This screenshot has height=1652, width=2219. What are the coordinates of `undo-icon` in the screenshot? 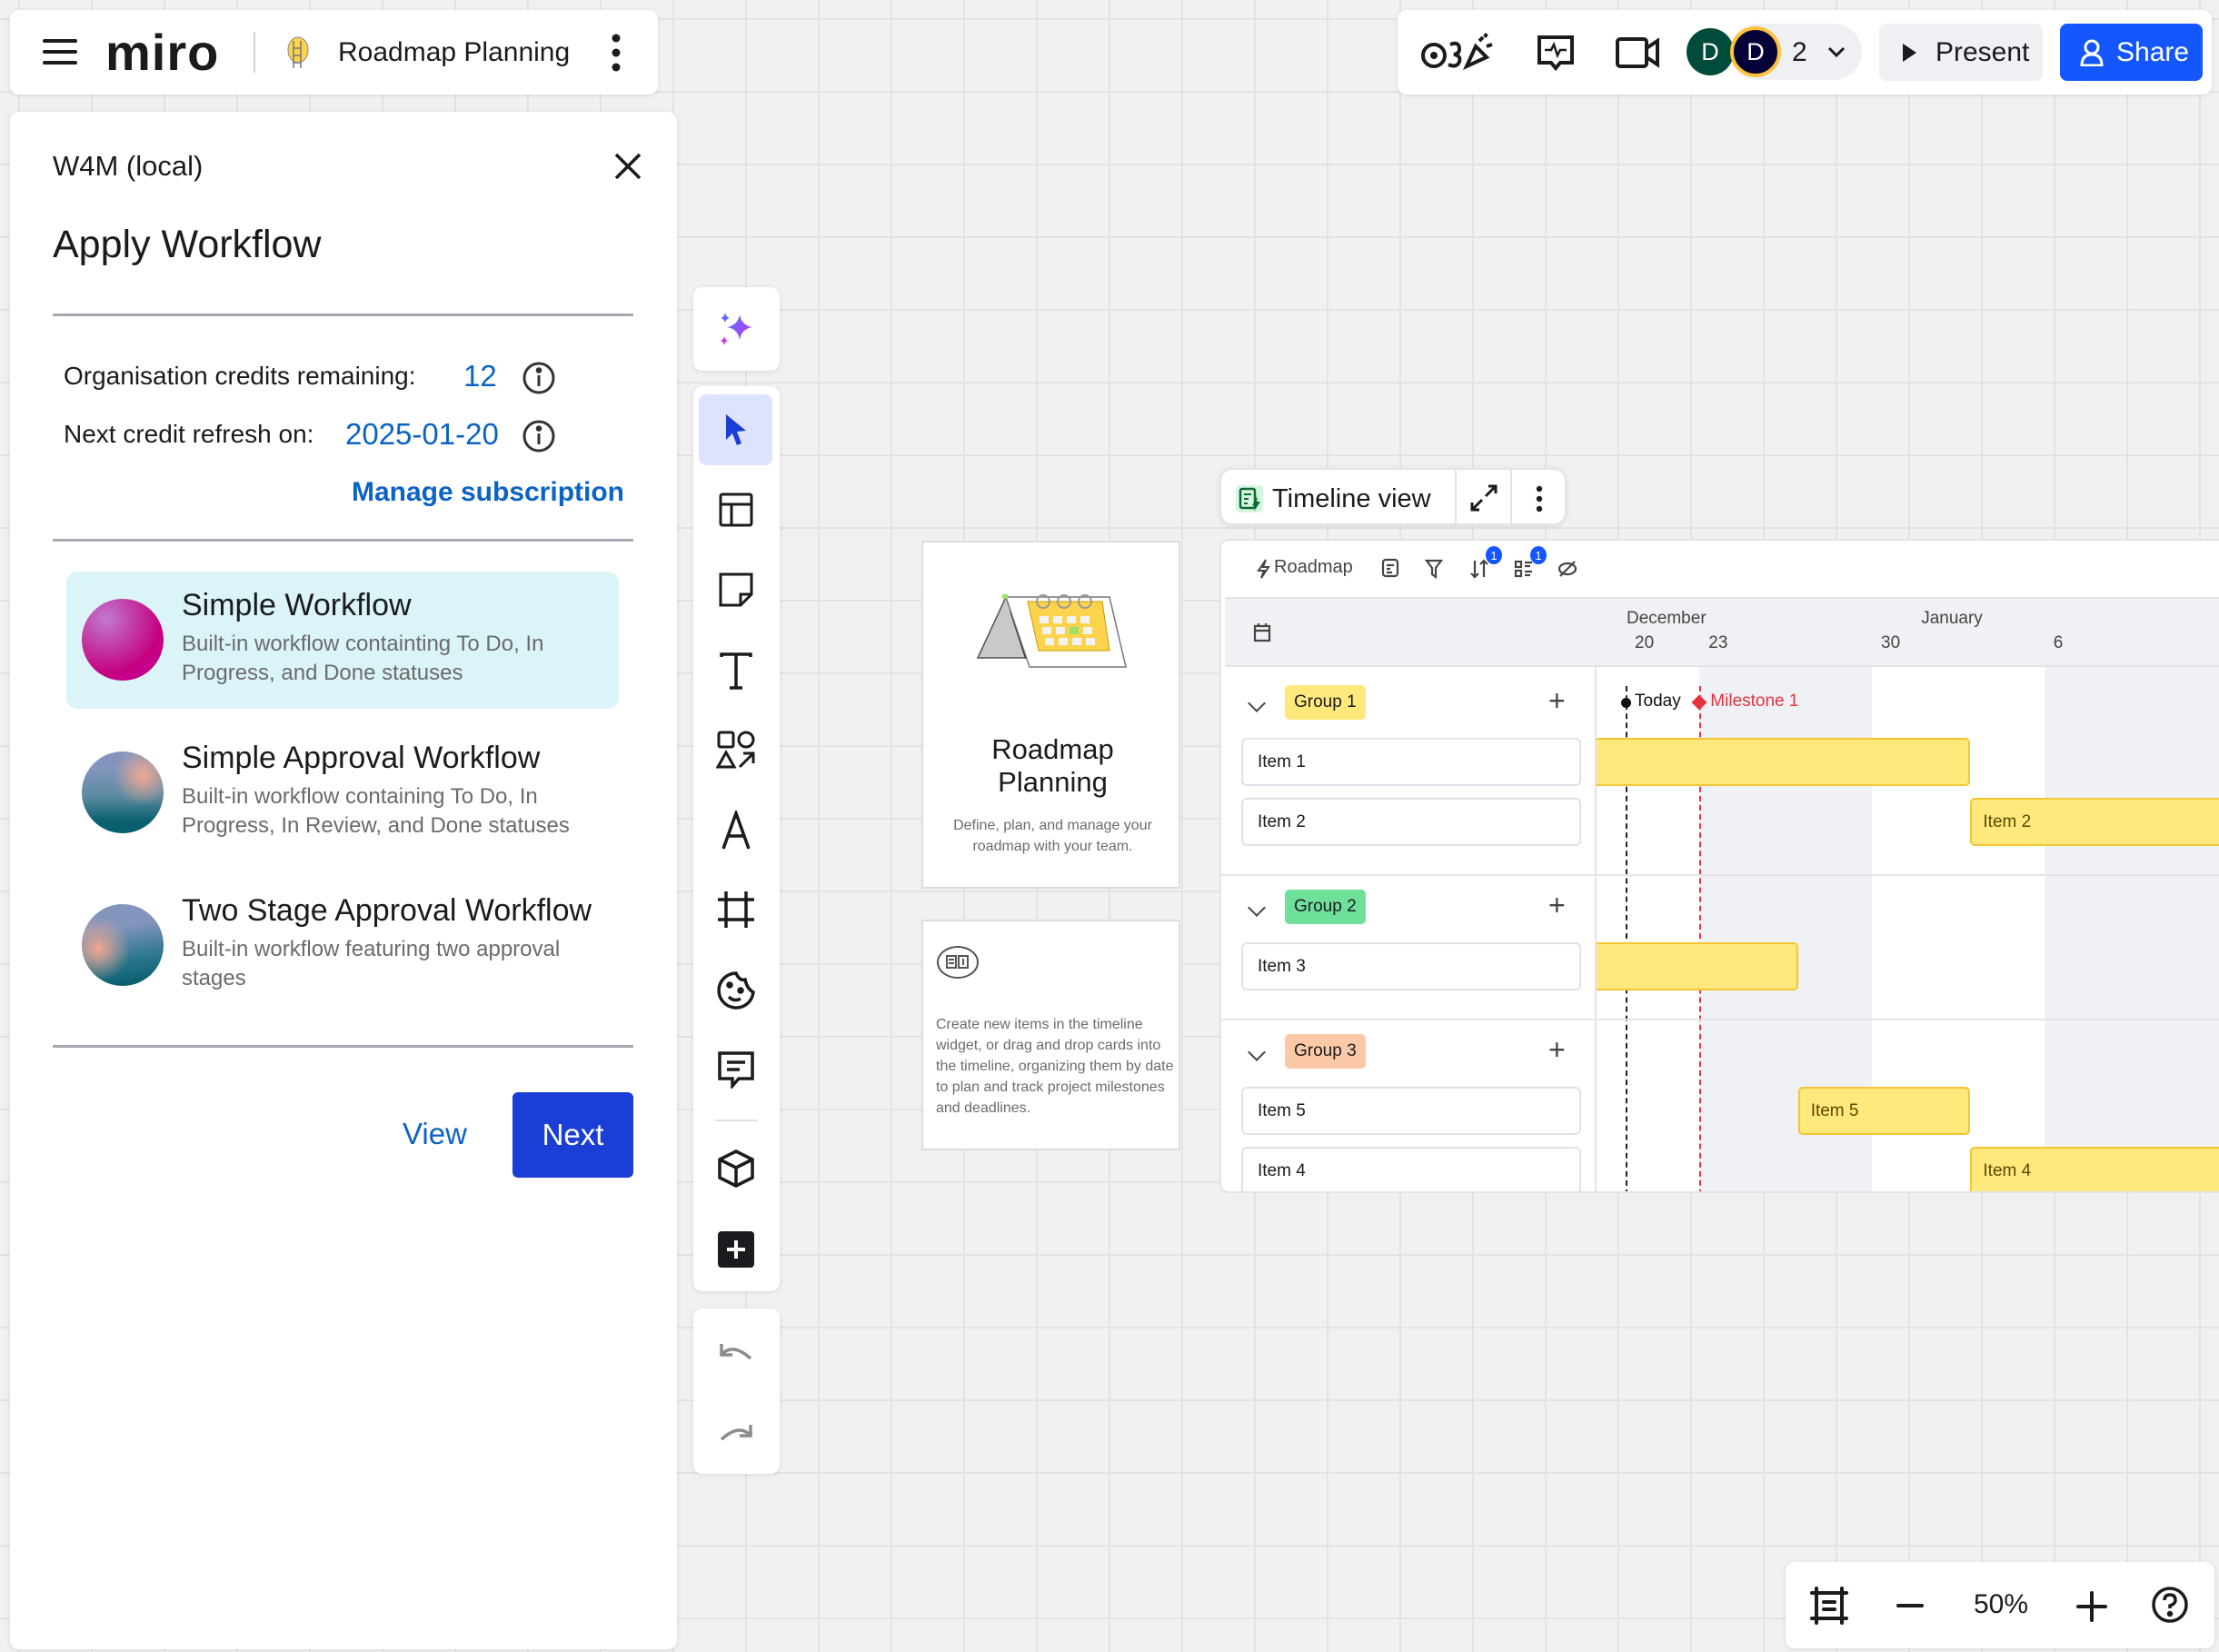 It's located at (735, 1352).